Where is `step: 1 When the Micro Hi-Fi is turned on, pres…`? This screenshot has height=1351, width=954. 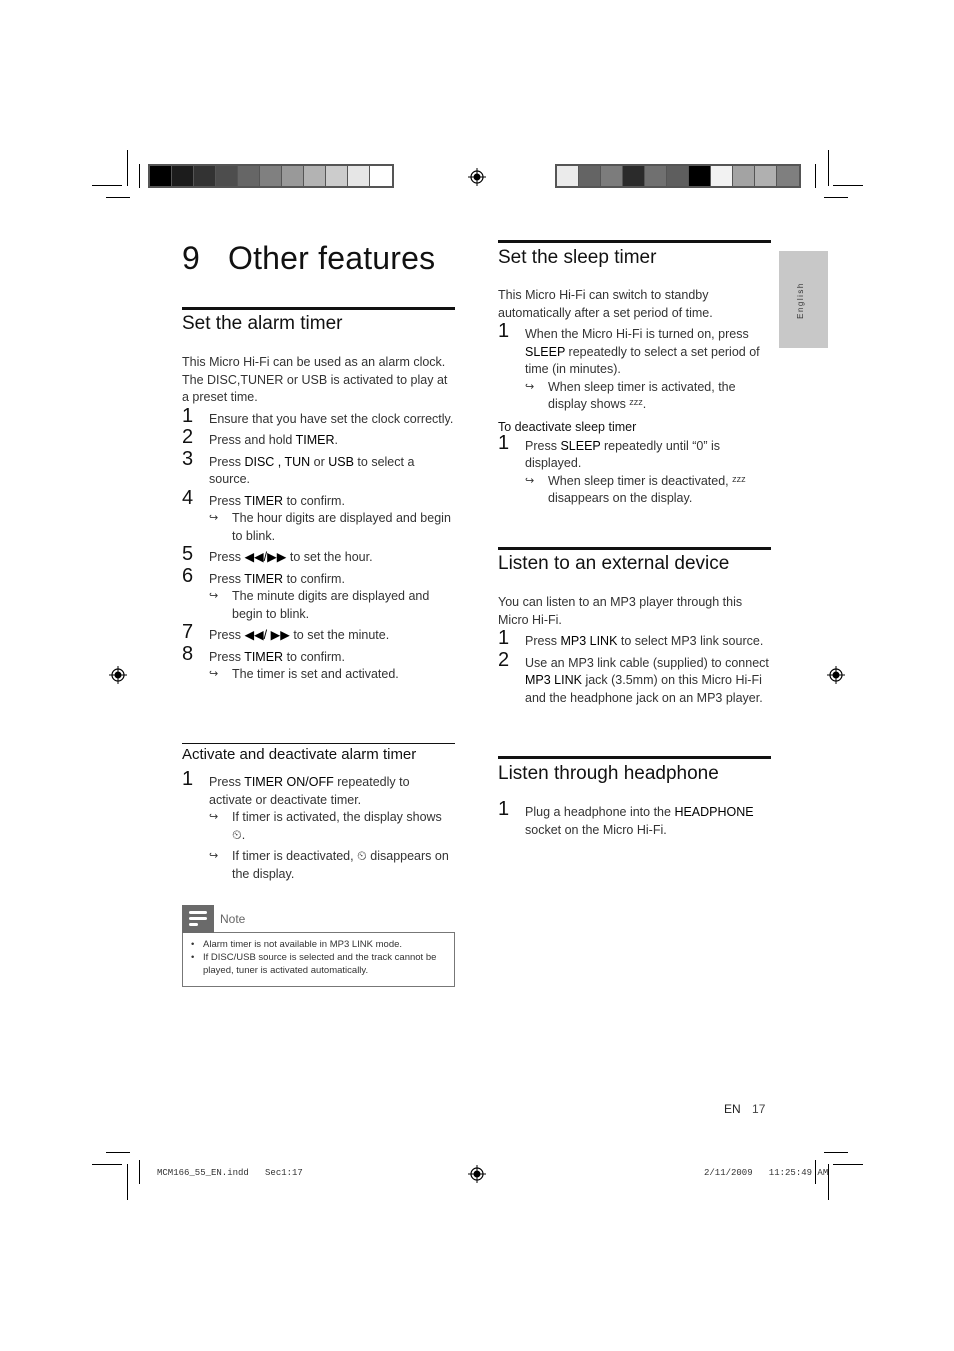 step: 1 When the Micro Hi-Fi is turned on, pres… is located at coordinates (634, 349).